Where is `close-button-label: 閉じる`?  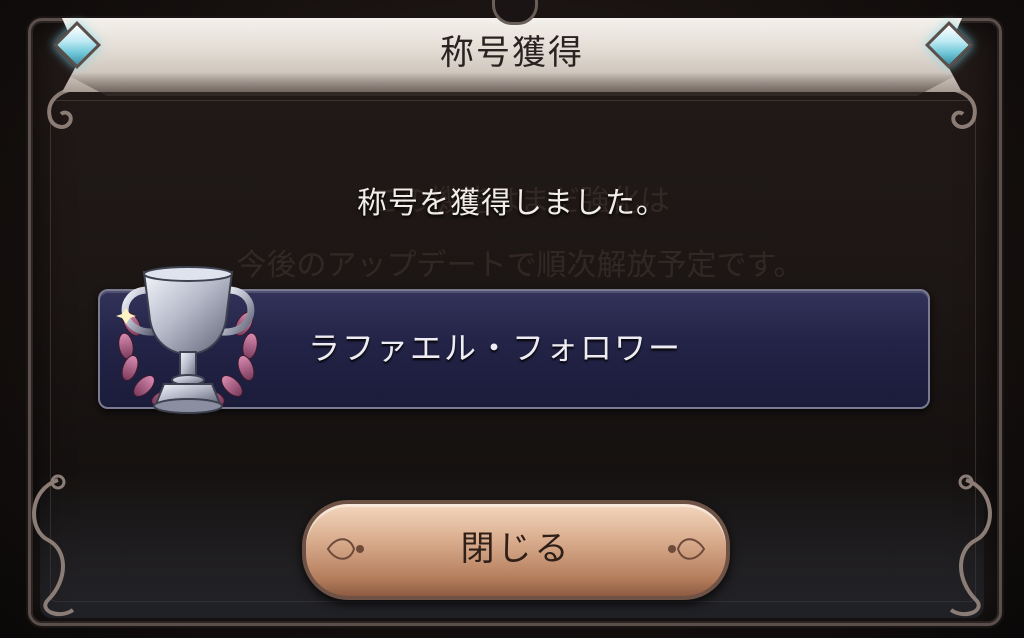 close-button-label: 閉じる is located at coordinates (516, 549).